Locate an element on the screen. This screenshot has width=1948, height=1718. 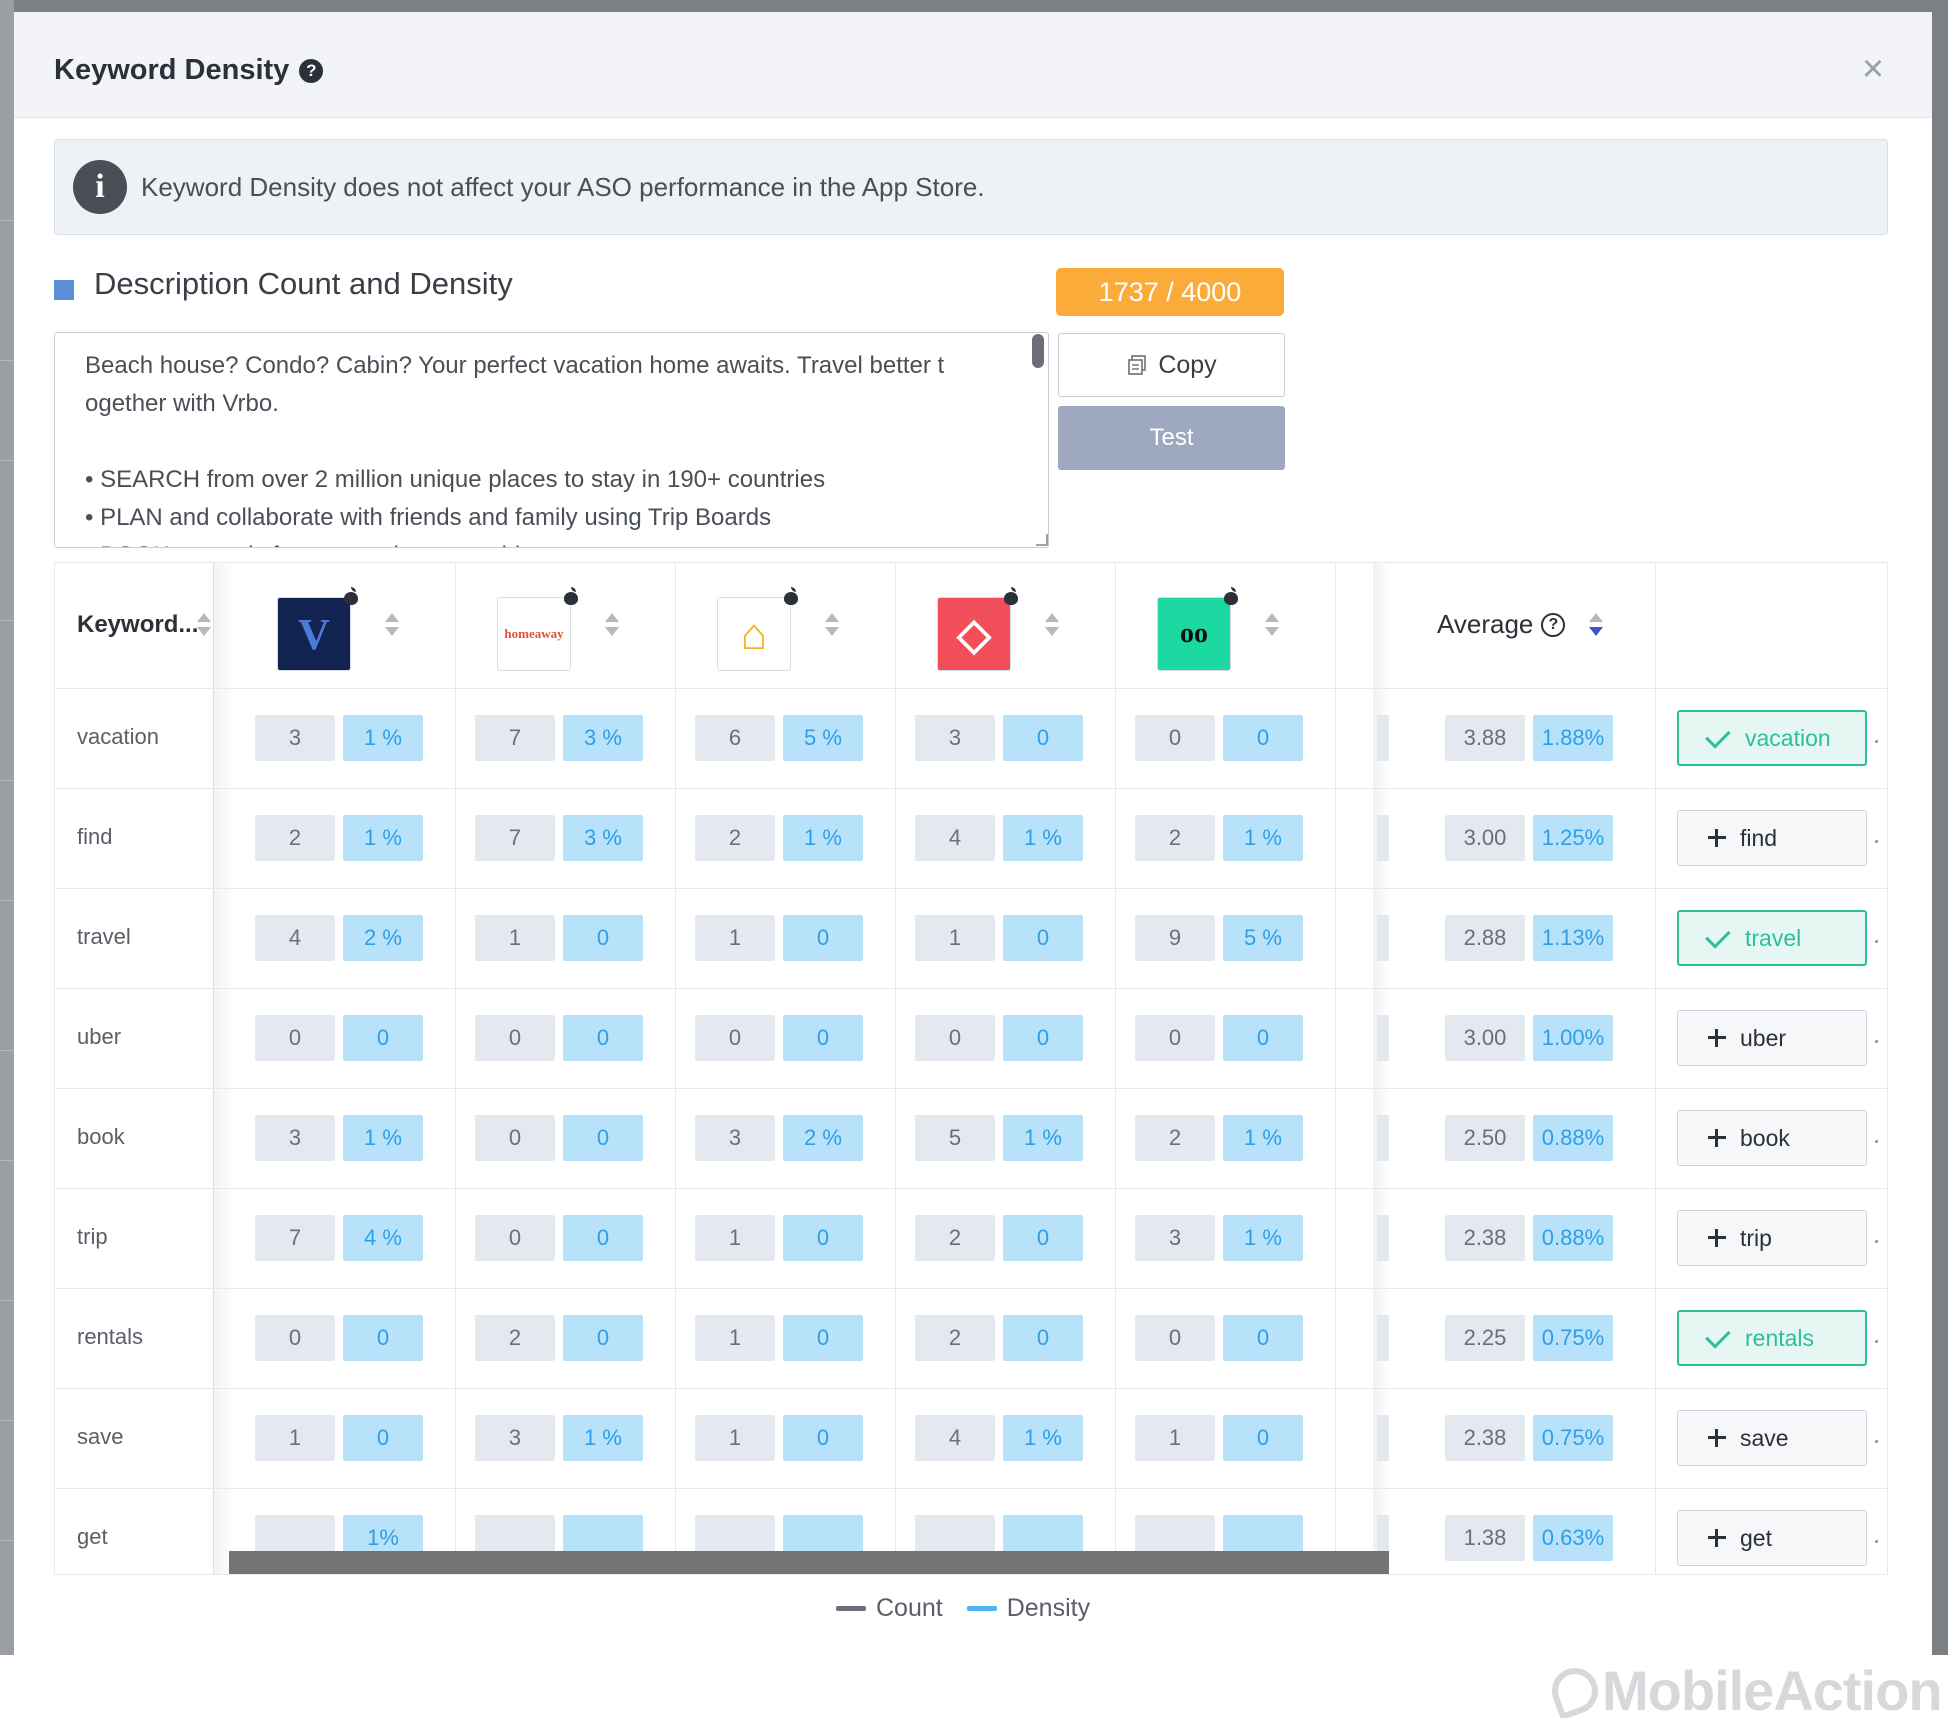
app-icon-glyph: oo is located at coordinates (1194, 633).